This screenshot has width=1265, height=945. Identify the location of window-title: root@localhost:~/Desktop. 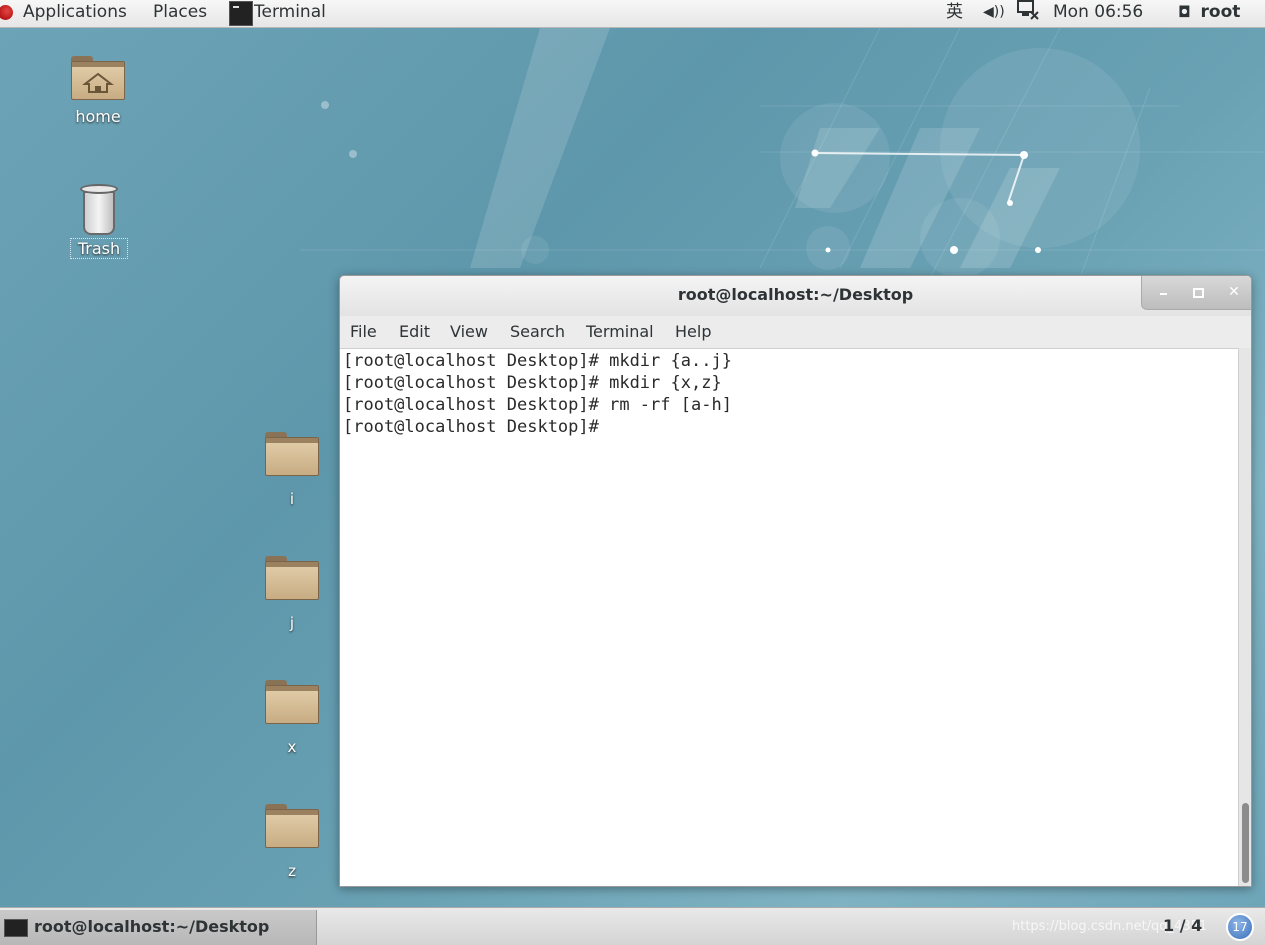
(795, 294).